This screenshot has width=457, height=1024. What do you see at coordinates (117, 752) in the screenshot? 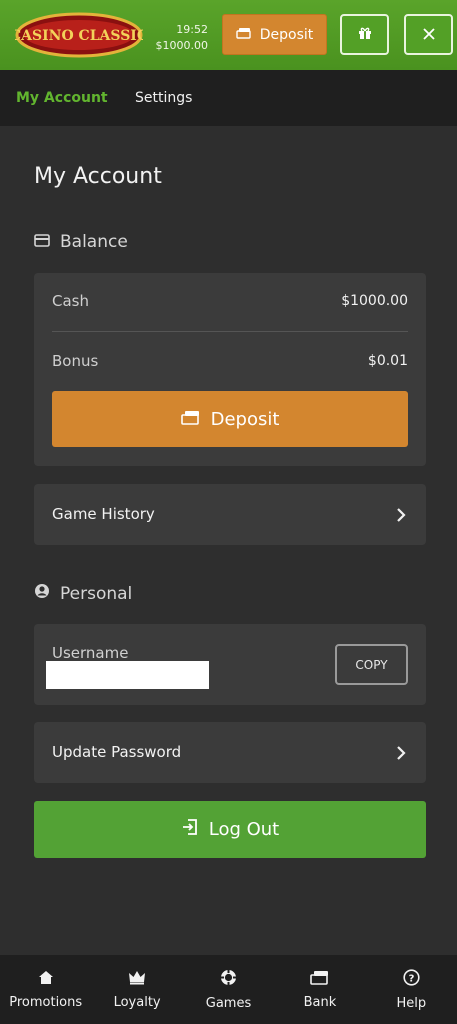
I see `update-password-label: Update Password` at bounding box center [117, 752].